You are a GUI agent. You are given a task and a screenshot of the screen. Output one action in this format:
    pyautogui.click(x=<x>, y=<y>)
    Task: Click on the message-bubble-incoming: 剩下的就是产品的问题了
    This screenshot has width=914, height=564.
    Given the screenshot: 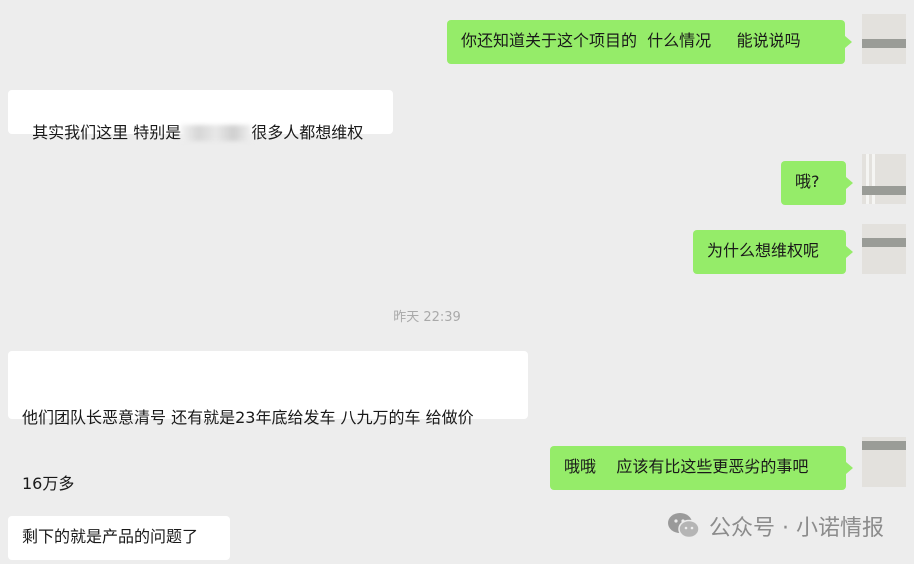 What is the action you would take?
    pyautogui.click(x=119, y=538)
    